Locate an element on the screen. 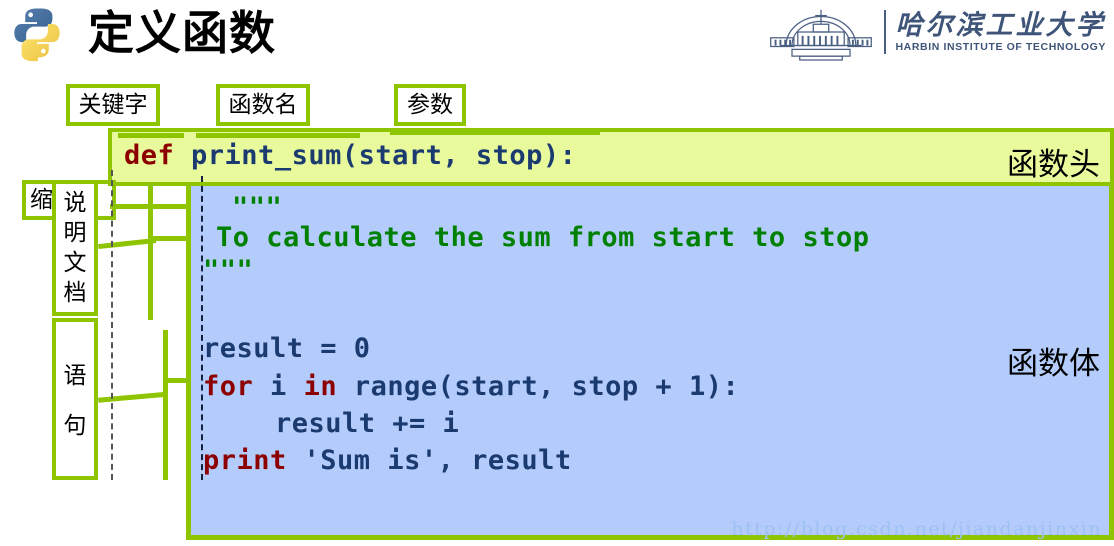 The height and width of the screenshot is (546, 1114). code-line-docstring-close: """ is located at coordinates (228, 270).